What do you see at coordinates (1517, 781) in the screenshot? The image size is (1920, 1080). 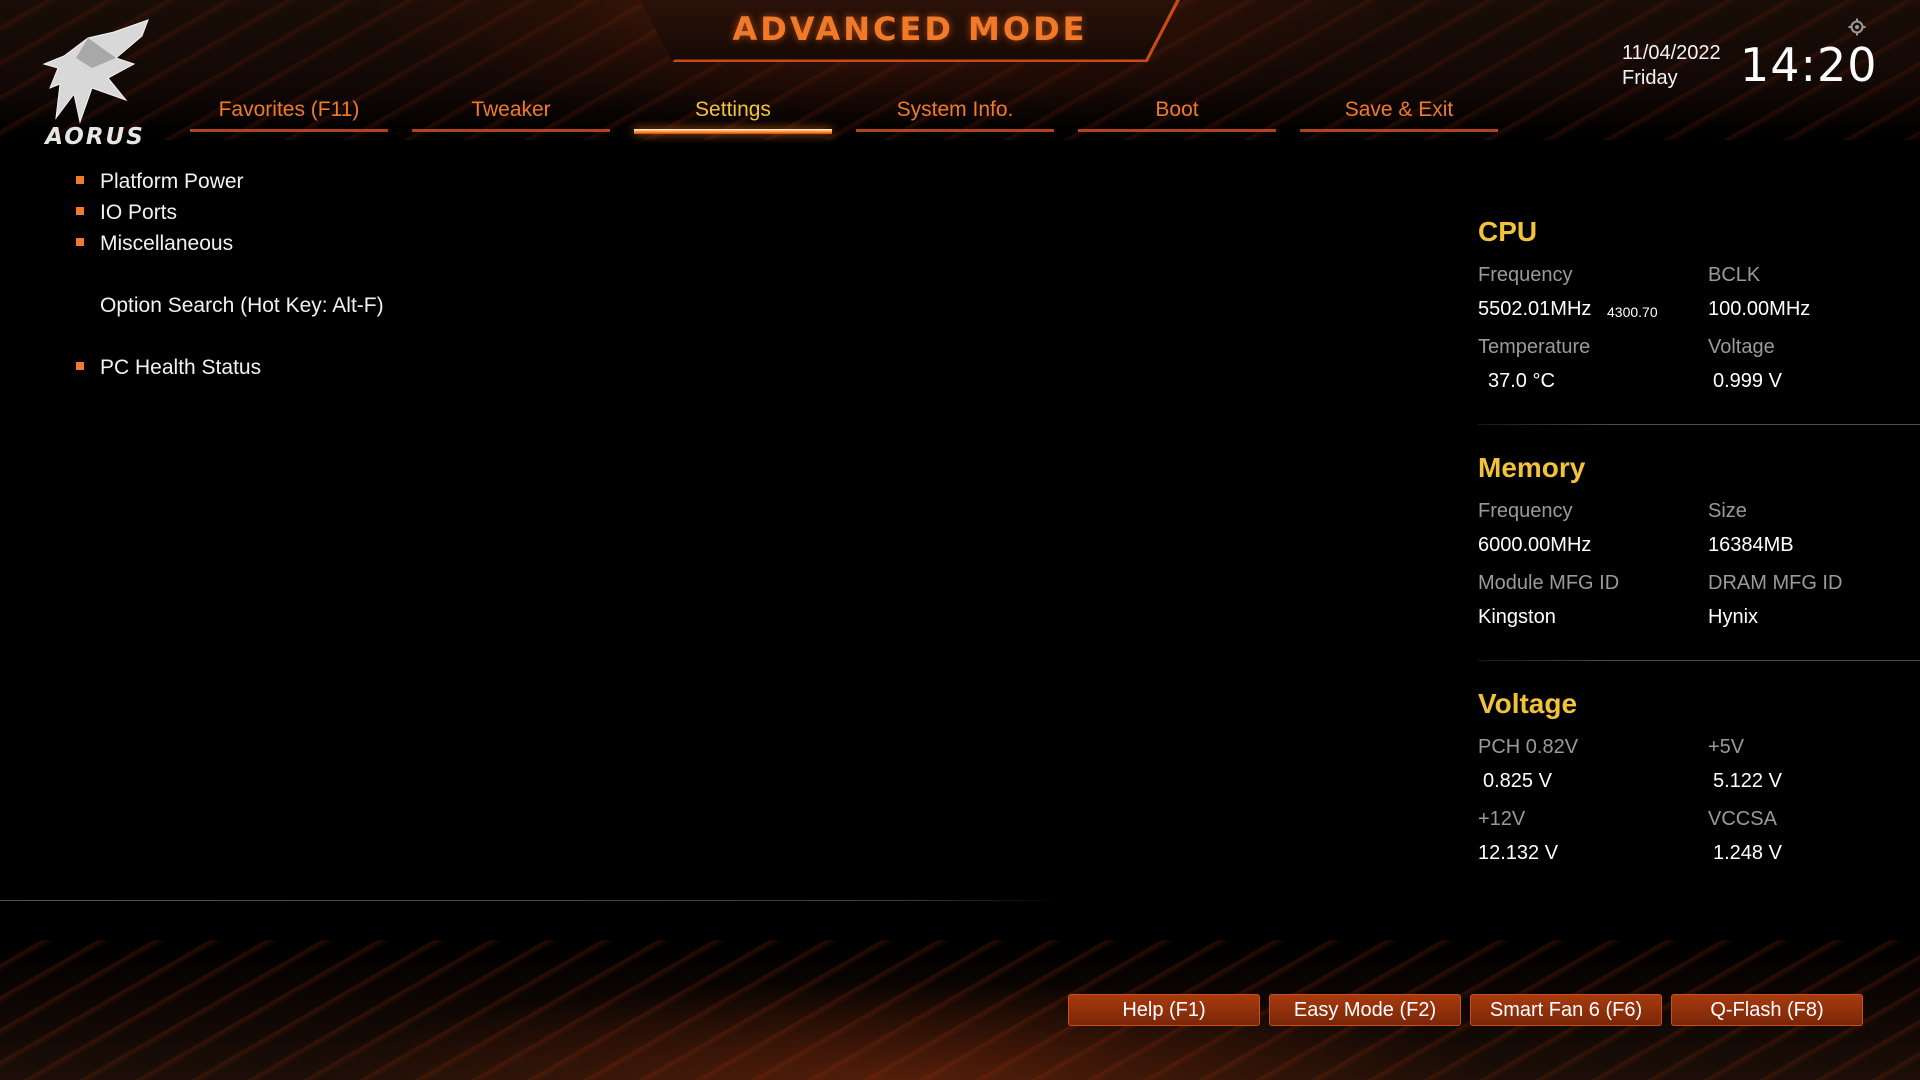 I see `voltage-pch-value: 0.825 V` at bounding box center [1517, 781].